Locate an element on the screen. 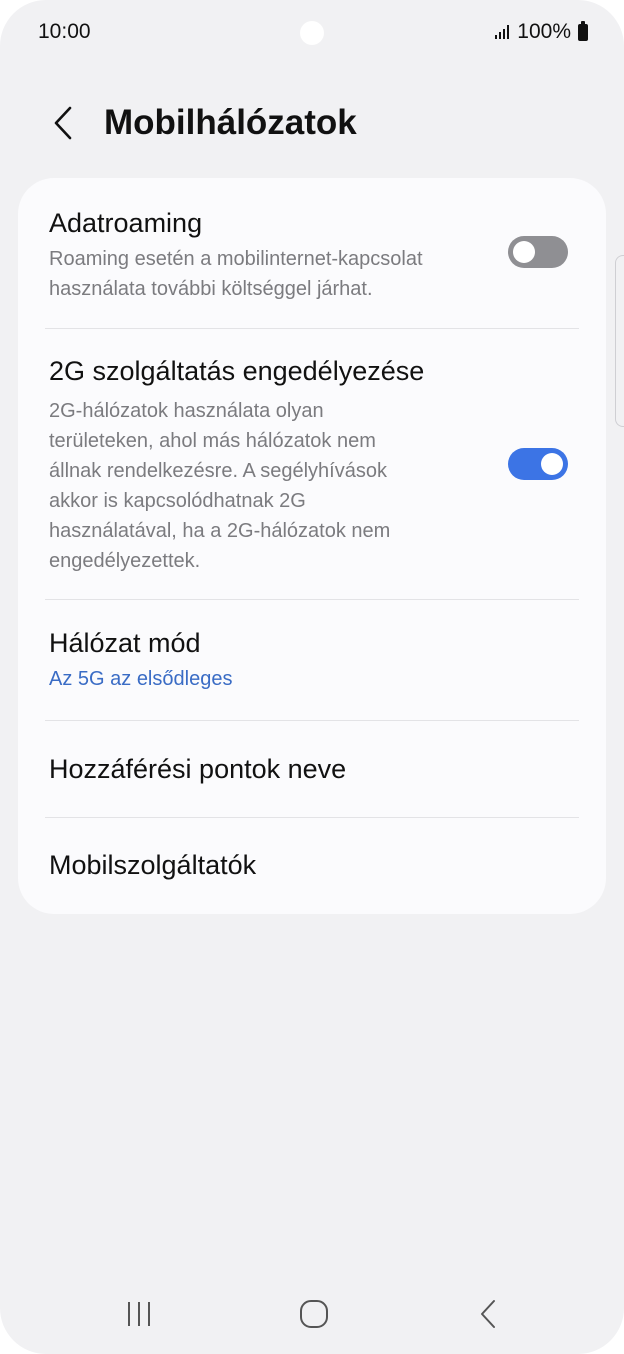  nav-back-button is located at coordinates (488, 1314).